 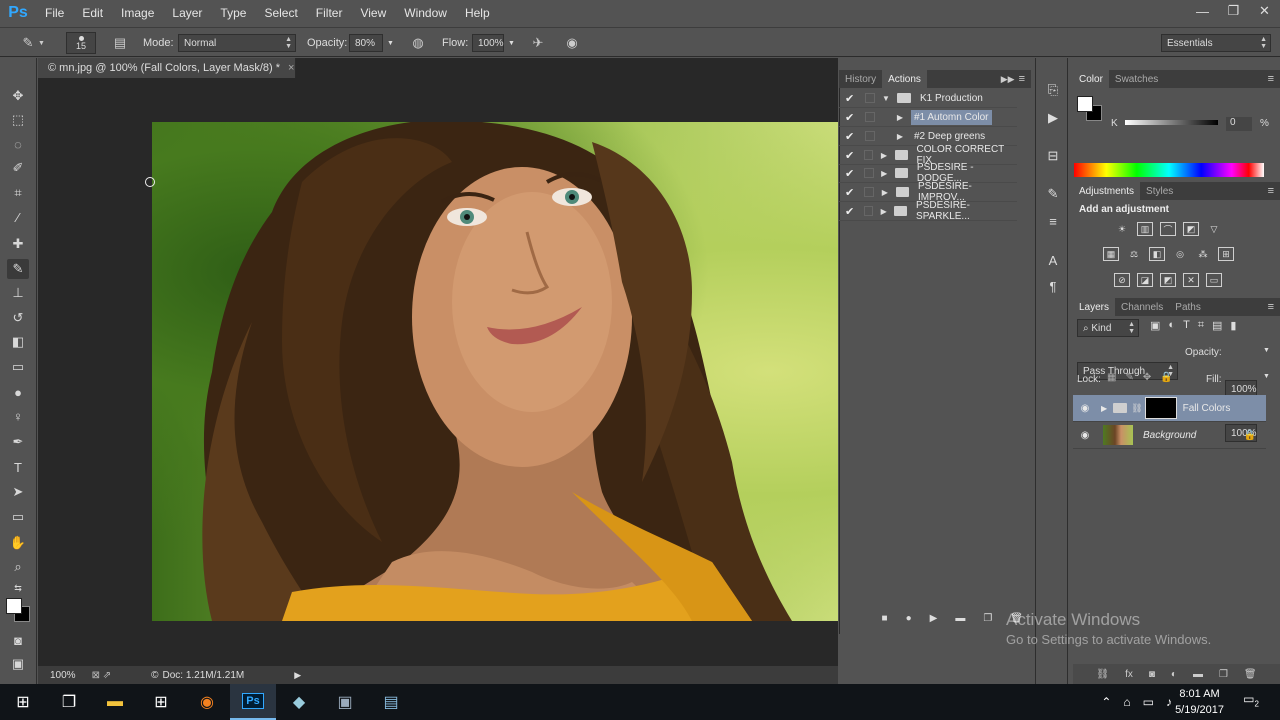 I want to click on store-icon: ⊞, so click(x=161, y=702).